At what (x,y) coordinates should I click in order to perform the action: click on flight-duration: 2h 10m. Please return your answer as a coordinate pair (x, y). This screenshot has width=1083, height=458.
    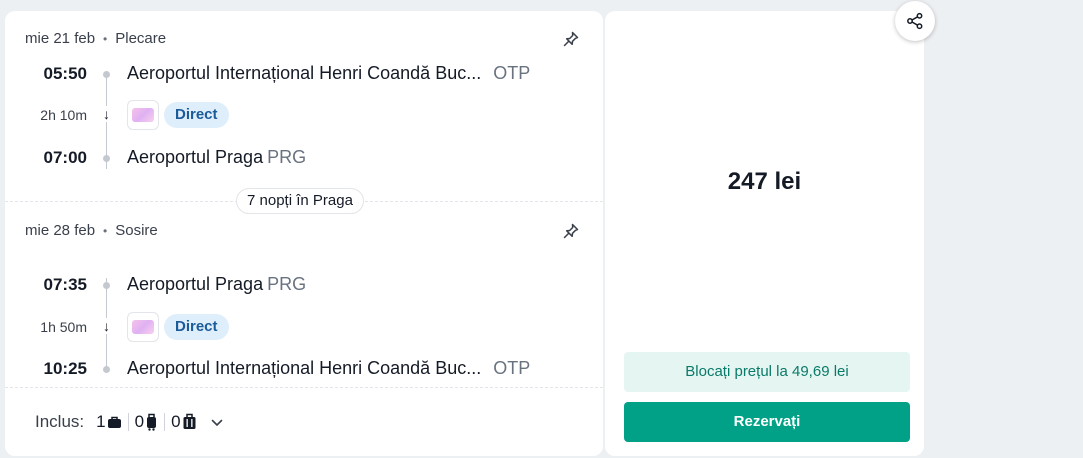
    Looking at the image, I should click on (63, 115).